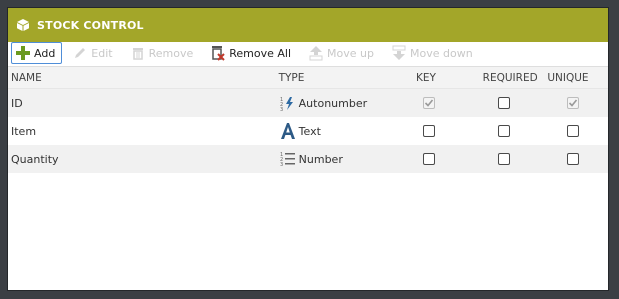  I want to click on trash-x-icon, so click(218, 53).